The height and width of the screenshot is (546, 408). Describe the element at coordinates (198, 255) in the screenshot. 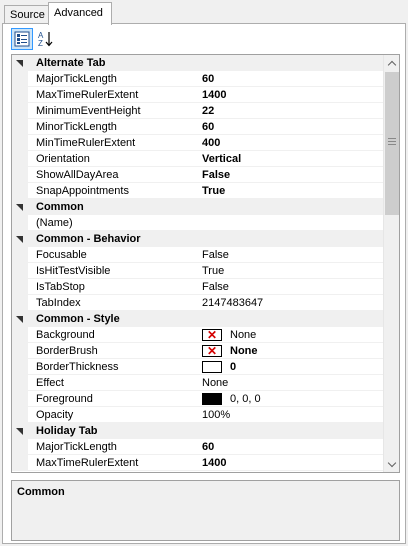

I see `property-row: Focusable False` at that location.